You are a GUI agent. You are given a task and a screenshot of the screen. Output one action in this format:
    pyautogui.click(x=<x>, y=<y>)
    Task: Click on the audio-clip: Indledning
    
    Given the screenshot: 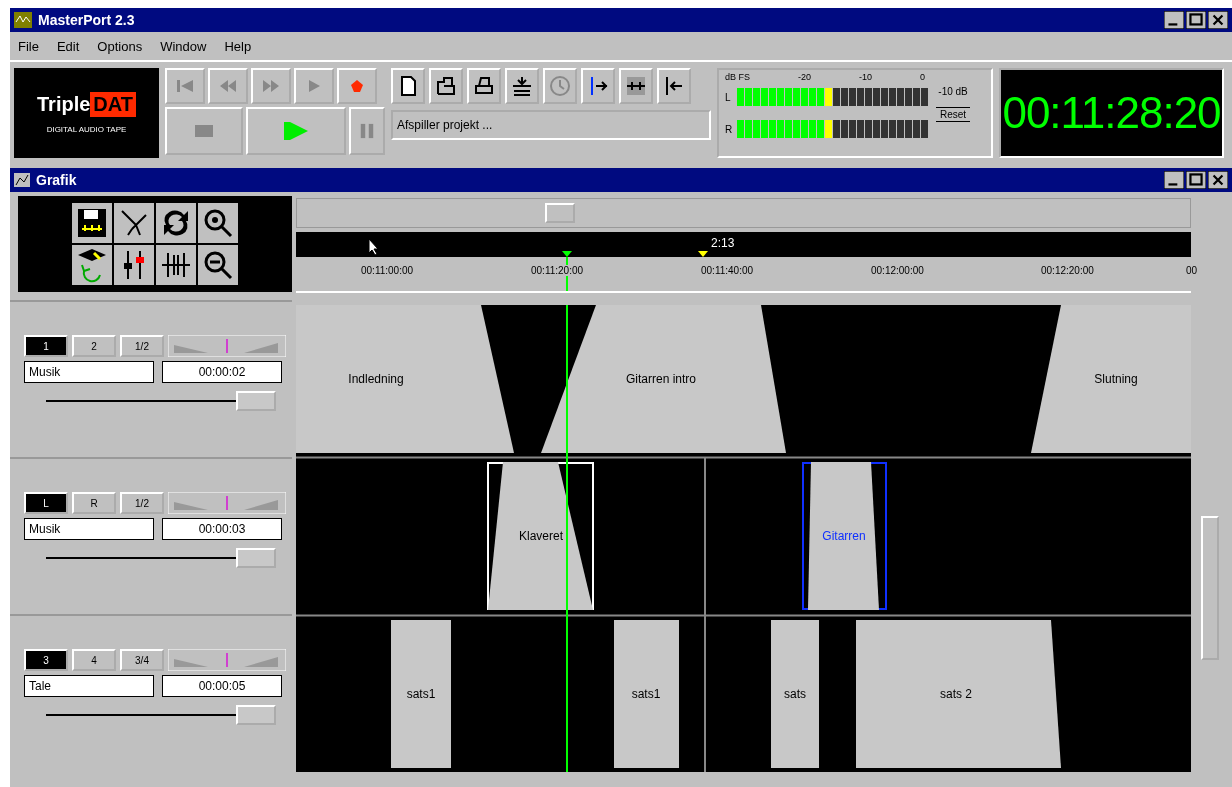 What is the action you would take?
    pyautogui.click(x=405, y=379)
    